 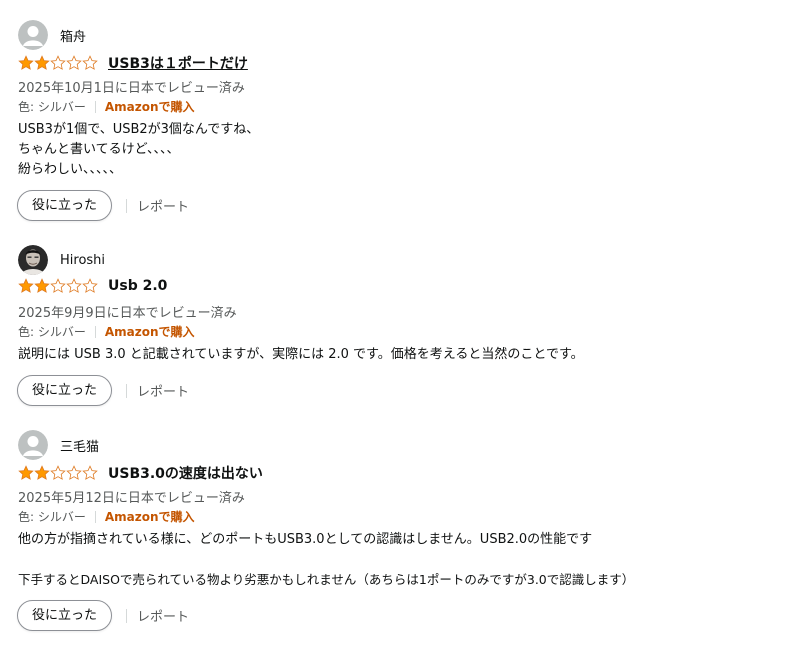 What do you see at coordinates (178, 63) in the screenshot?
I see `review-title-link: USB3は１ポートだけ` at bounding box center [178, 63].